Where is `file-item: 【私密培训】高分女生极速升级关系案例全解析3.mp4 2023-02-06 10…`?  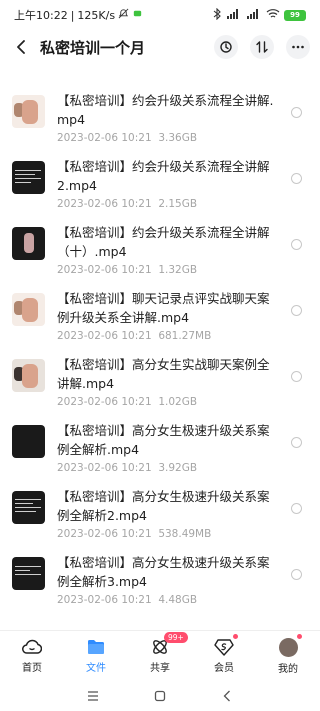 file-item: 【私密培训】高分女生极速升级关系案例全解析3.mp4 2023-02-06 10… is located at coordinates (160, 575).